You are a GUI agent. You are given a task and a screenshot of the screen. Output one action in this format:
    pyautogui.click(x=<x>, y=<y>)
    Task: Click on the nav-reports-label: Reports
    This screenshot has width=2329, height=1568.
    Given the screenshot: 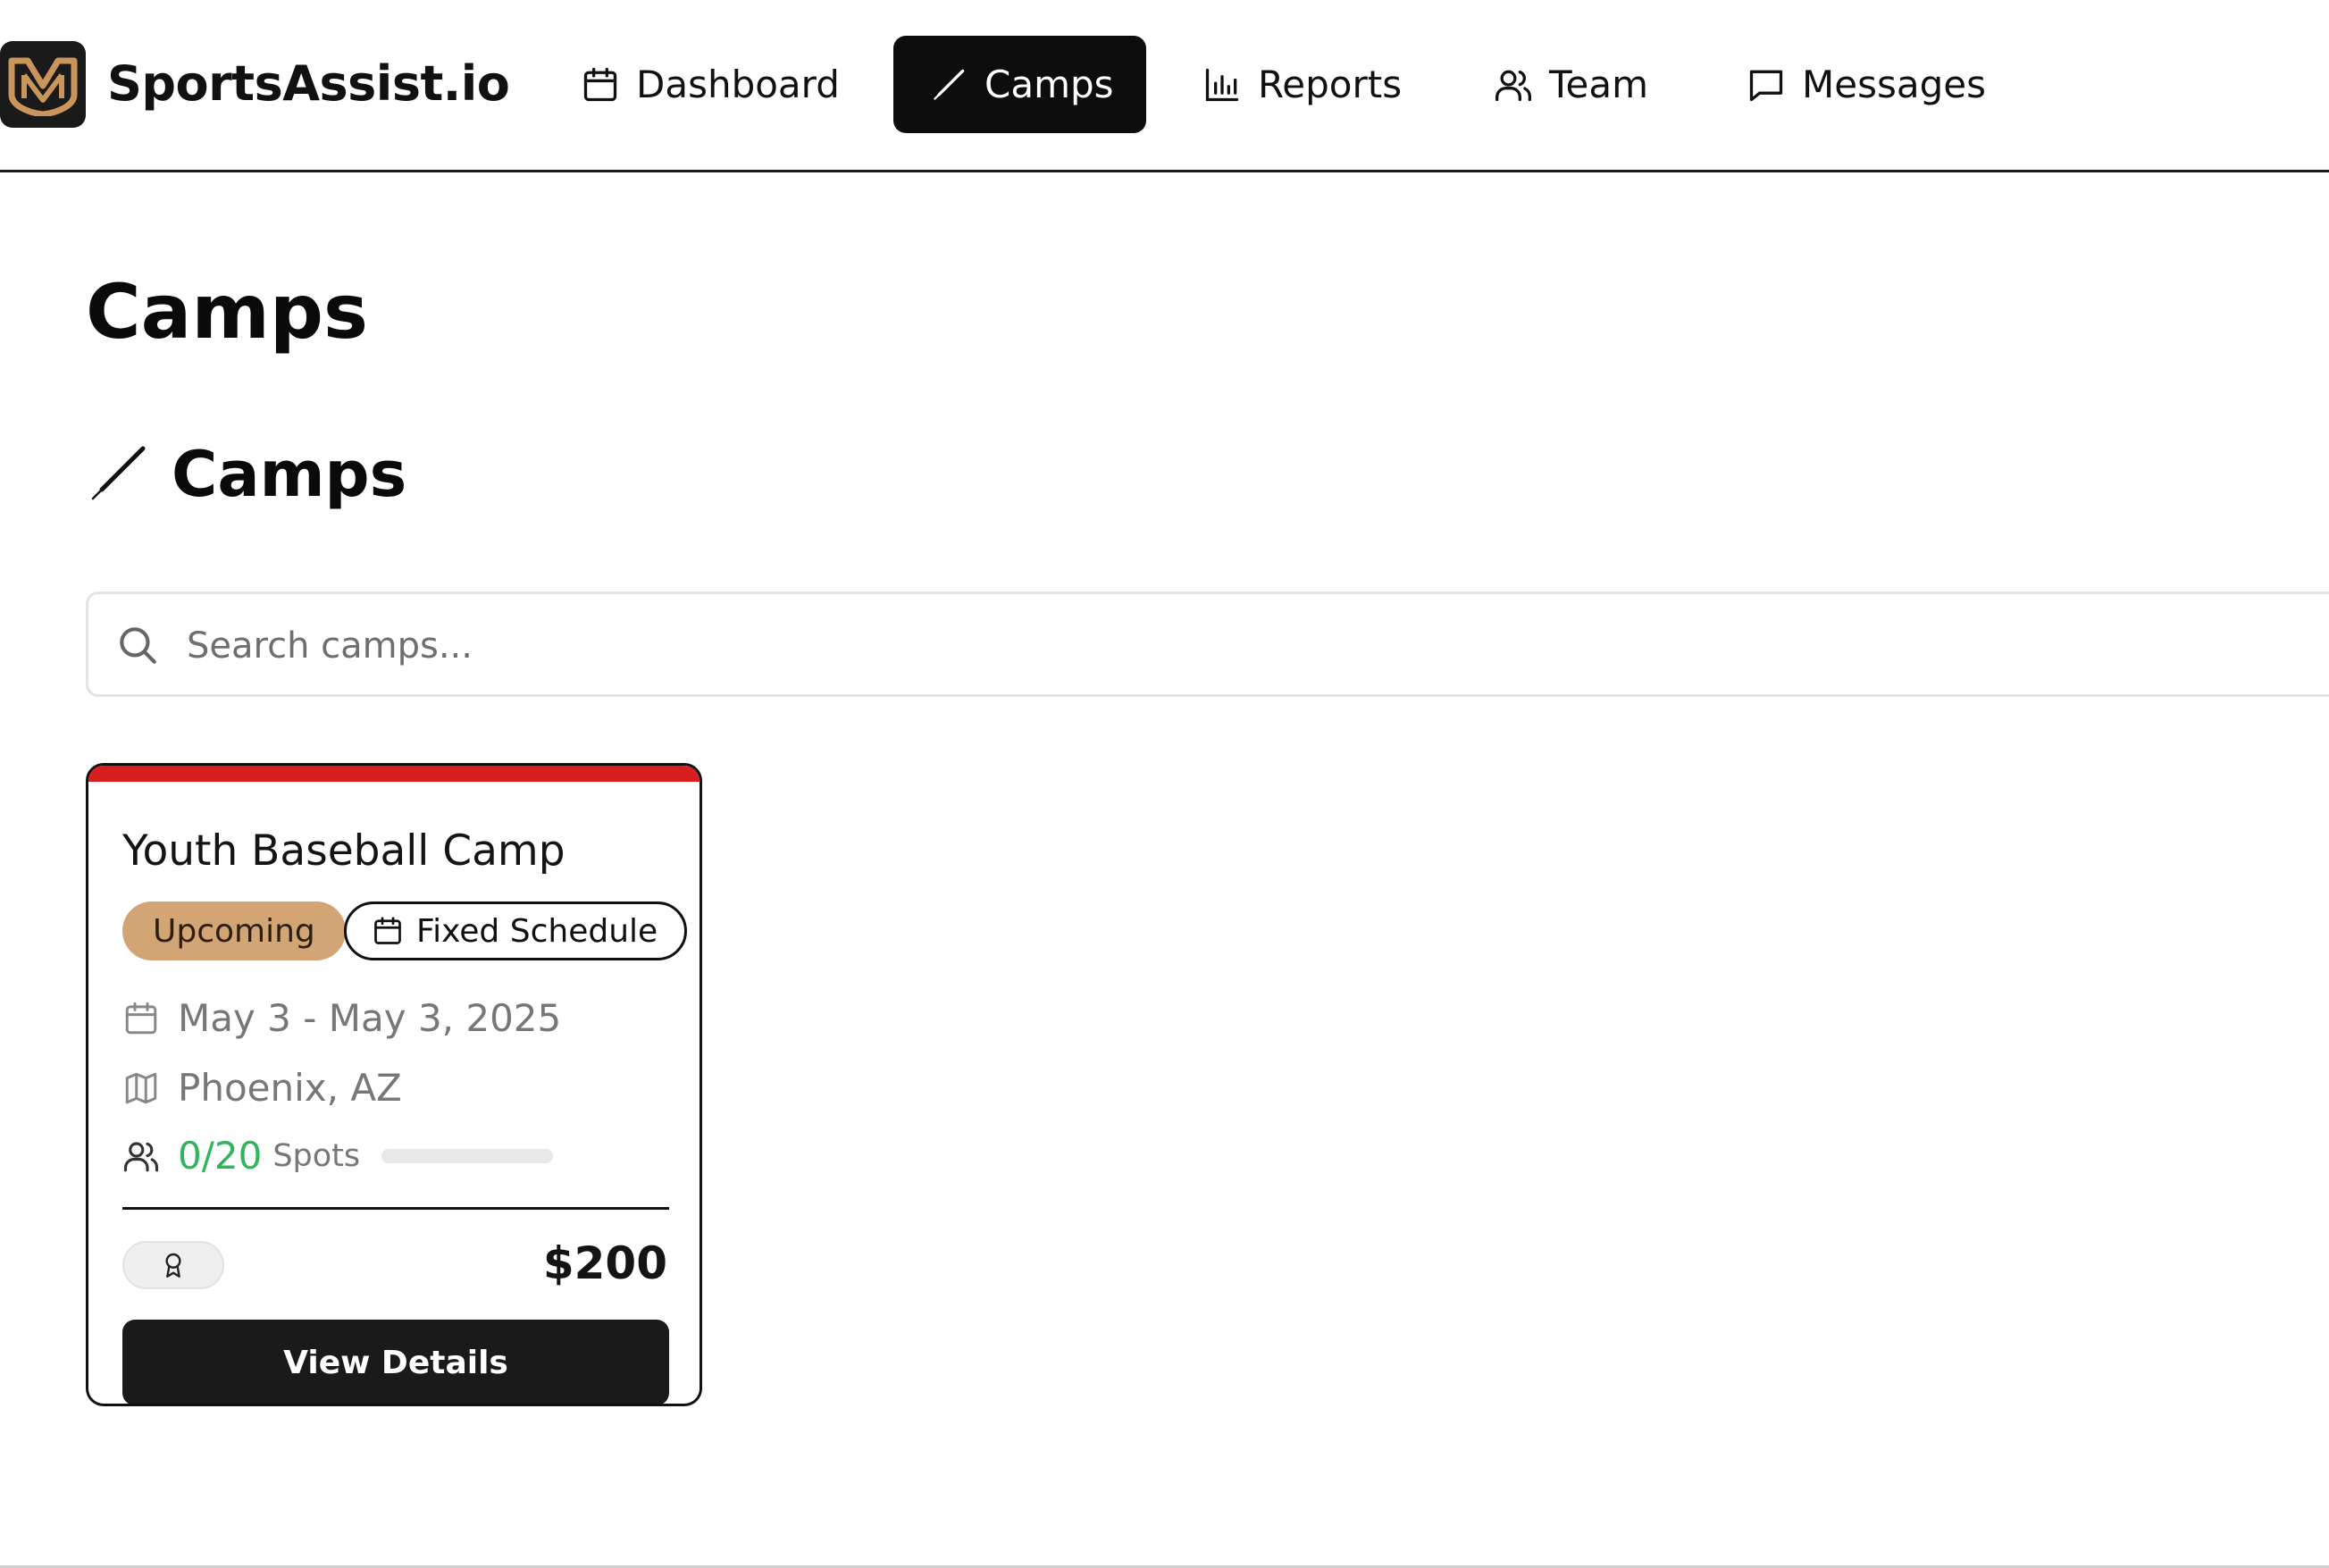 What is the action you would take?
    pyautogui.click(x=1330, y=84)
    